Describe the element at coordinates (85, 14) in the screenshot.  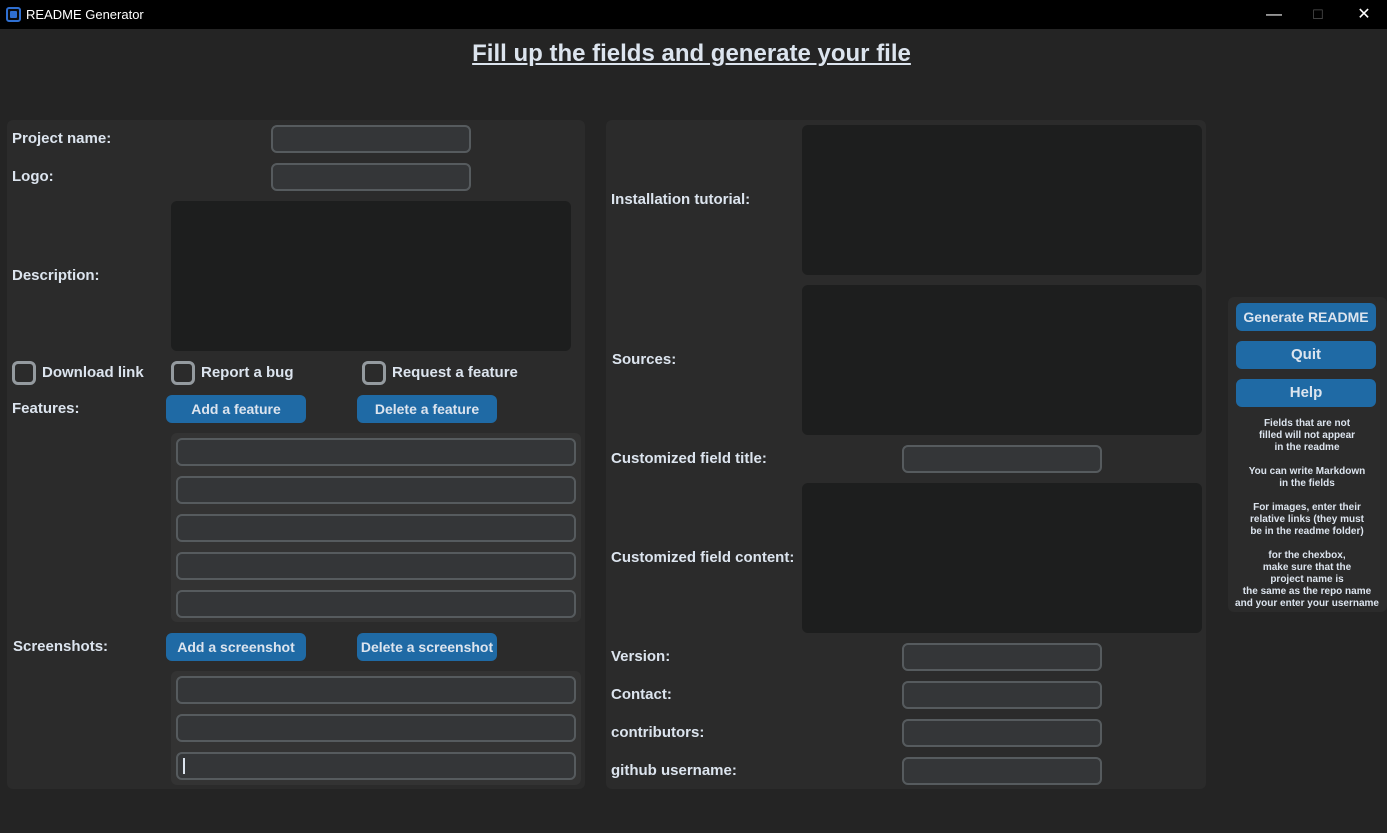
I see `window-title: README Generator` at that location.